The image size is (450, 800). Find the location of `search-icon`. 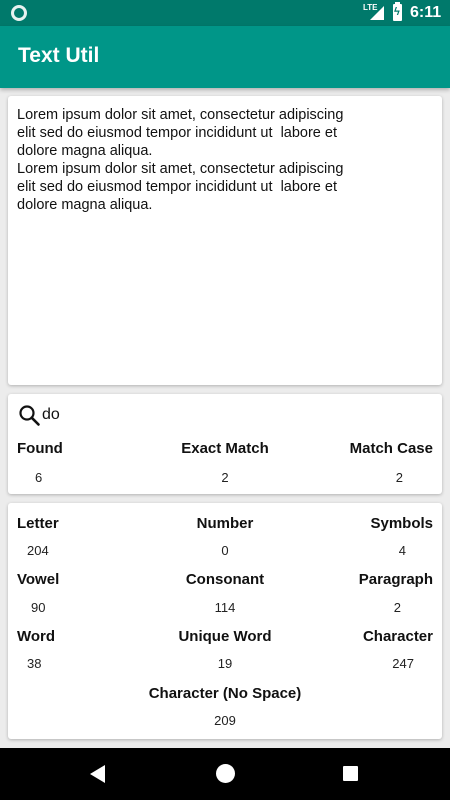

search-icon is located at coordinates (30, 416).